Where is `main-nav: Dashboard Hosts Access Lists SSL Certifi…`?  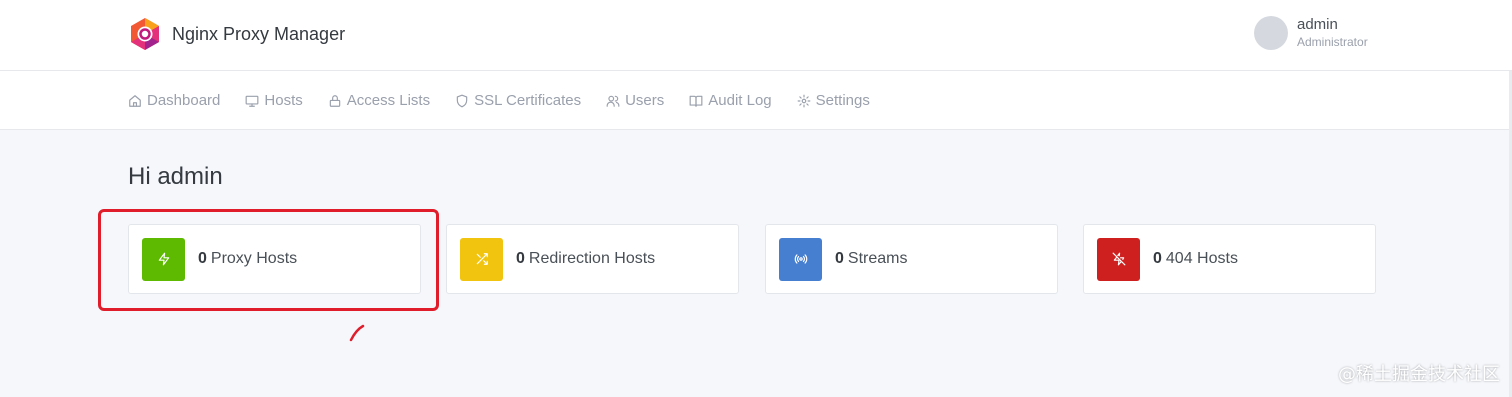
main-nav: Dashboard Hosts Access Lists SSL Certifi… is located at coordinates (756, 100).